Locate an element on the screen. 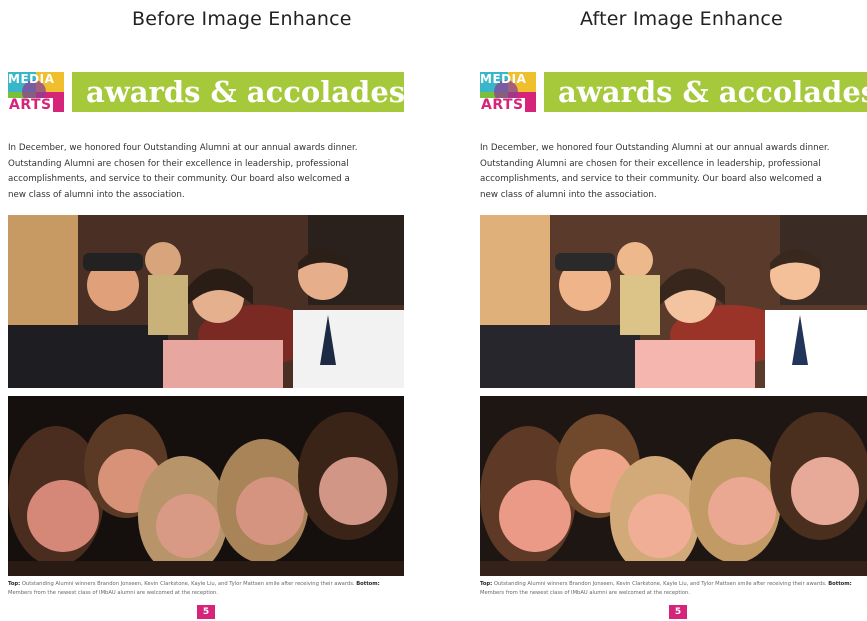  bottom-photo-enhanced is located at coordinates (673, 486).